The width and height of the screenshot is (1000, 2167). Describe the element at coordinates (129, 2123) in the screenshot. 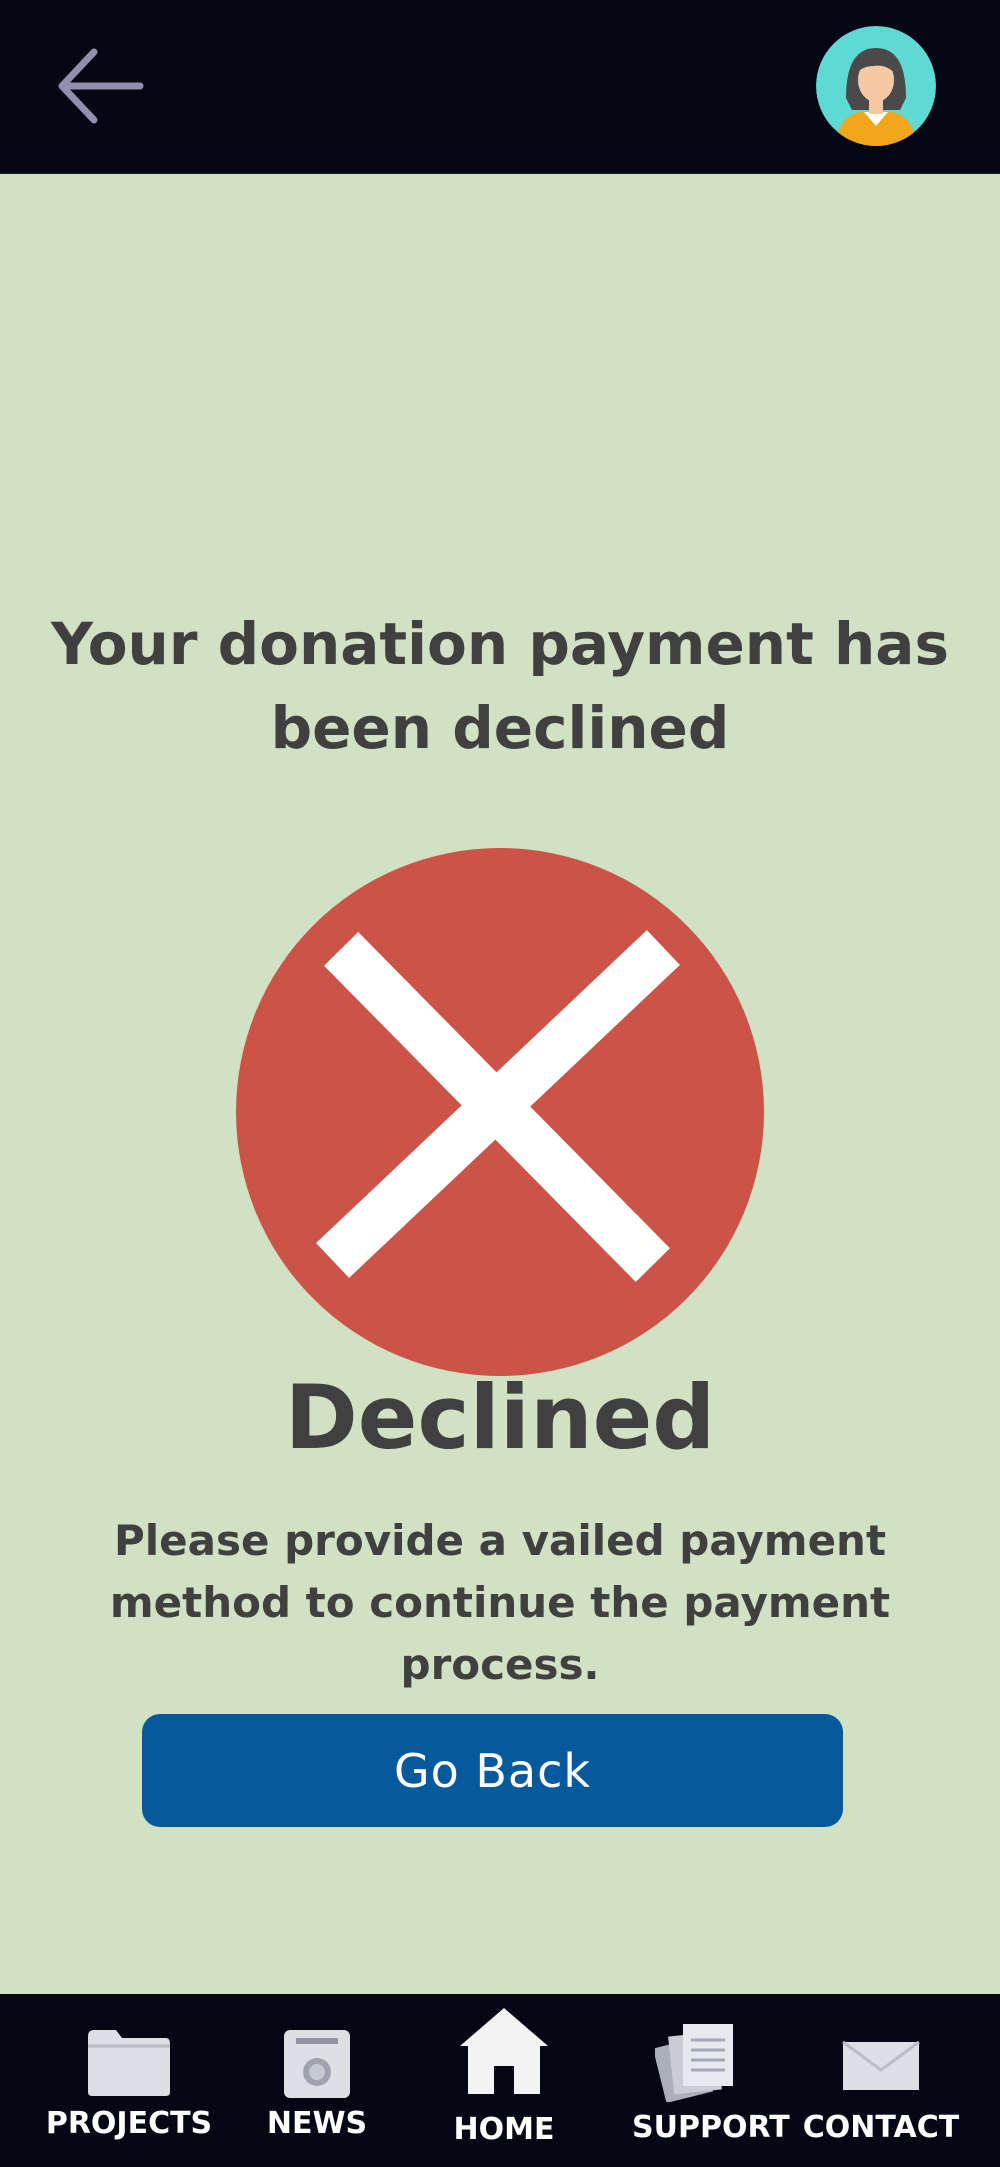

I see `nav-label-projects: PROJECTS` at that location.